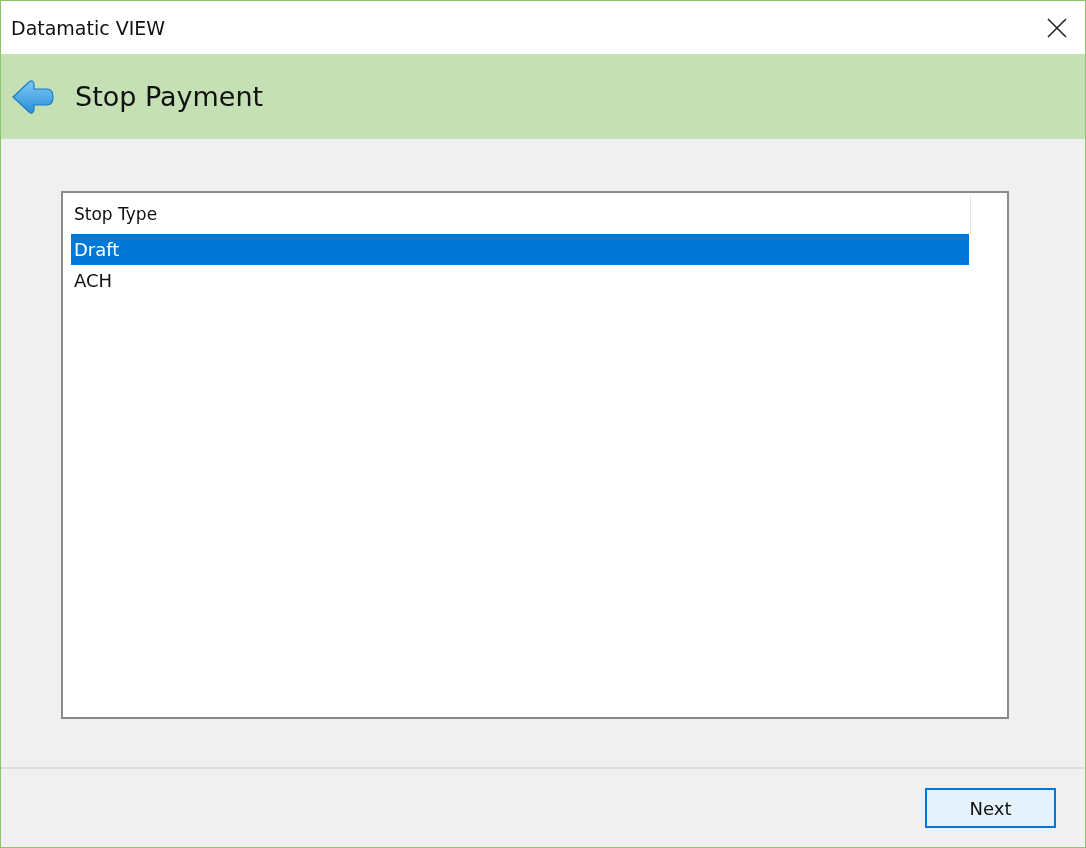 This screenshot has height=848, width=1086. I want to click on page-title: Stop Payment, so click(169, 96).